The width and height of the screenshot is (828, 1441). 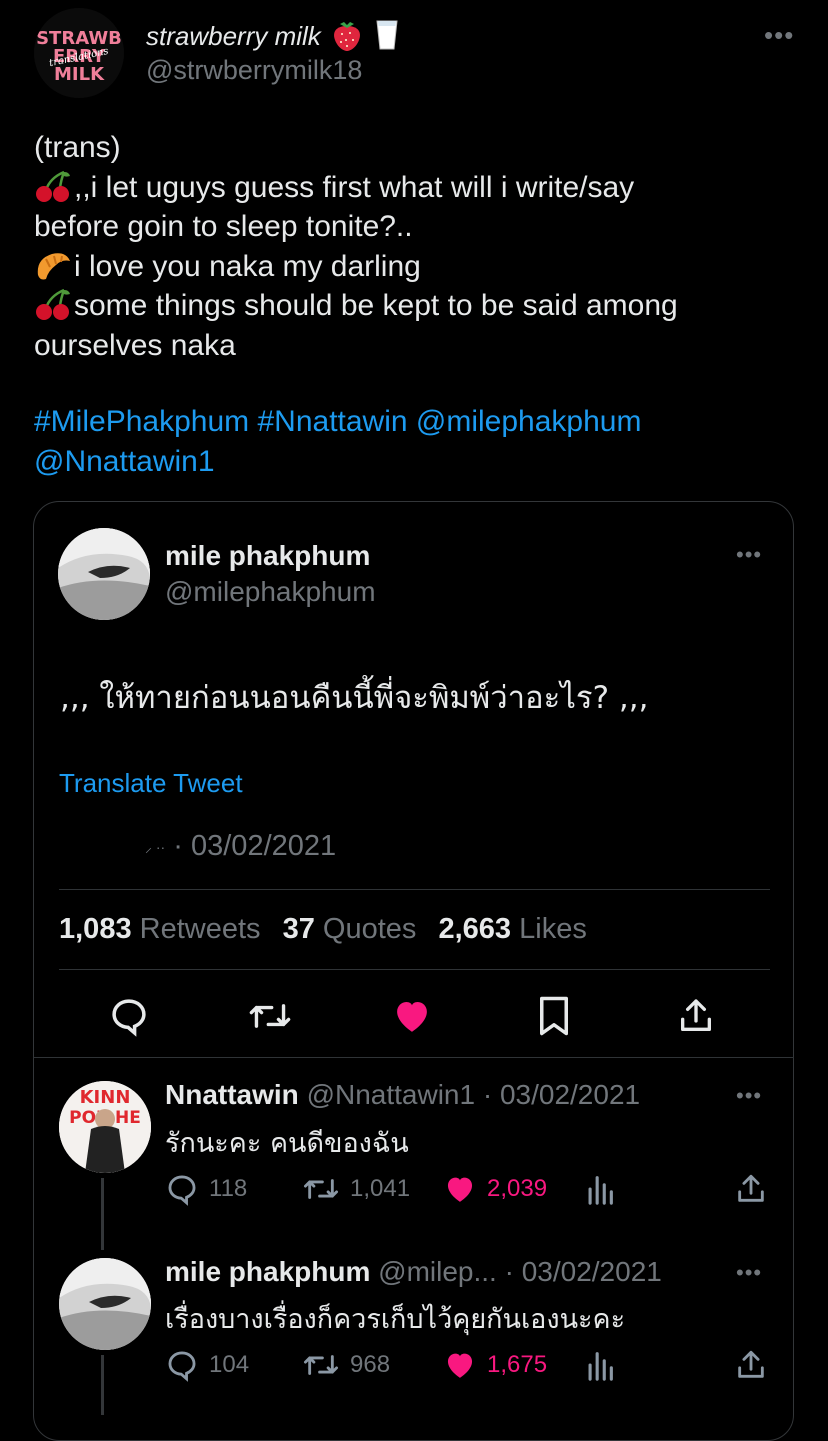 What do you see at coordinates (135, 345) in the screenshot?
I see `tweet-line: ourselves naka` at bounding box center [135, 345].